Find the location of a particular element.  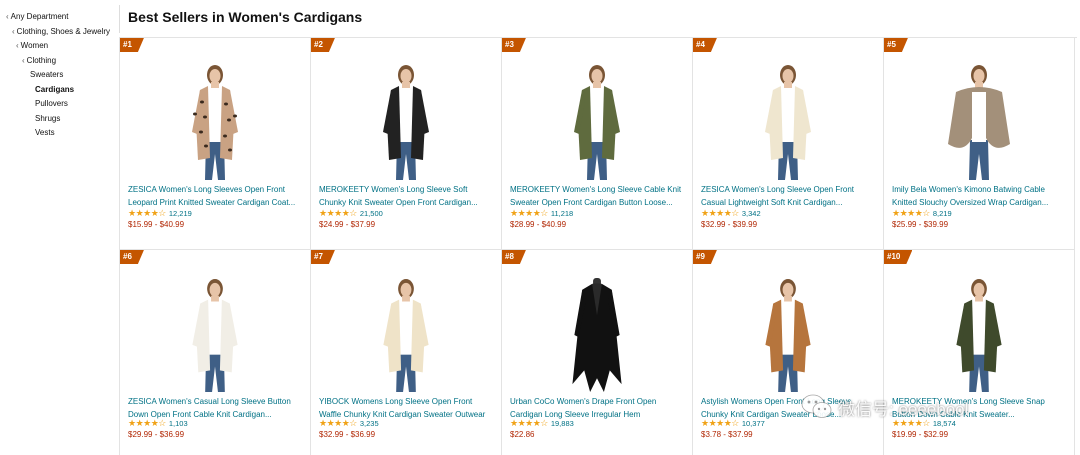

rank-badge: #2 is located at coordinates (323, 45).